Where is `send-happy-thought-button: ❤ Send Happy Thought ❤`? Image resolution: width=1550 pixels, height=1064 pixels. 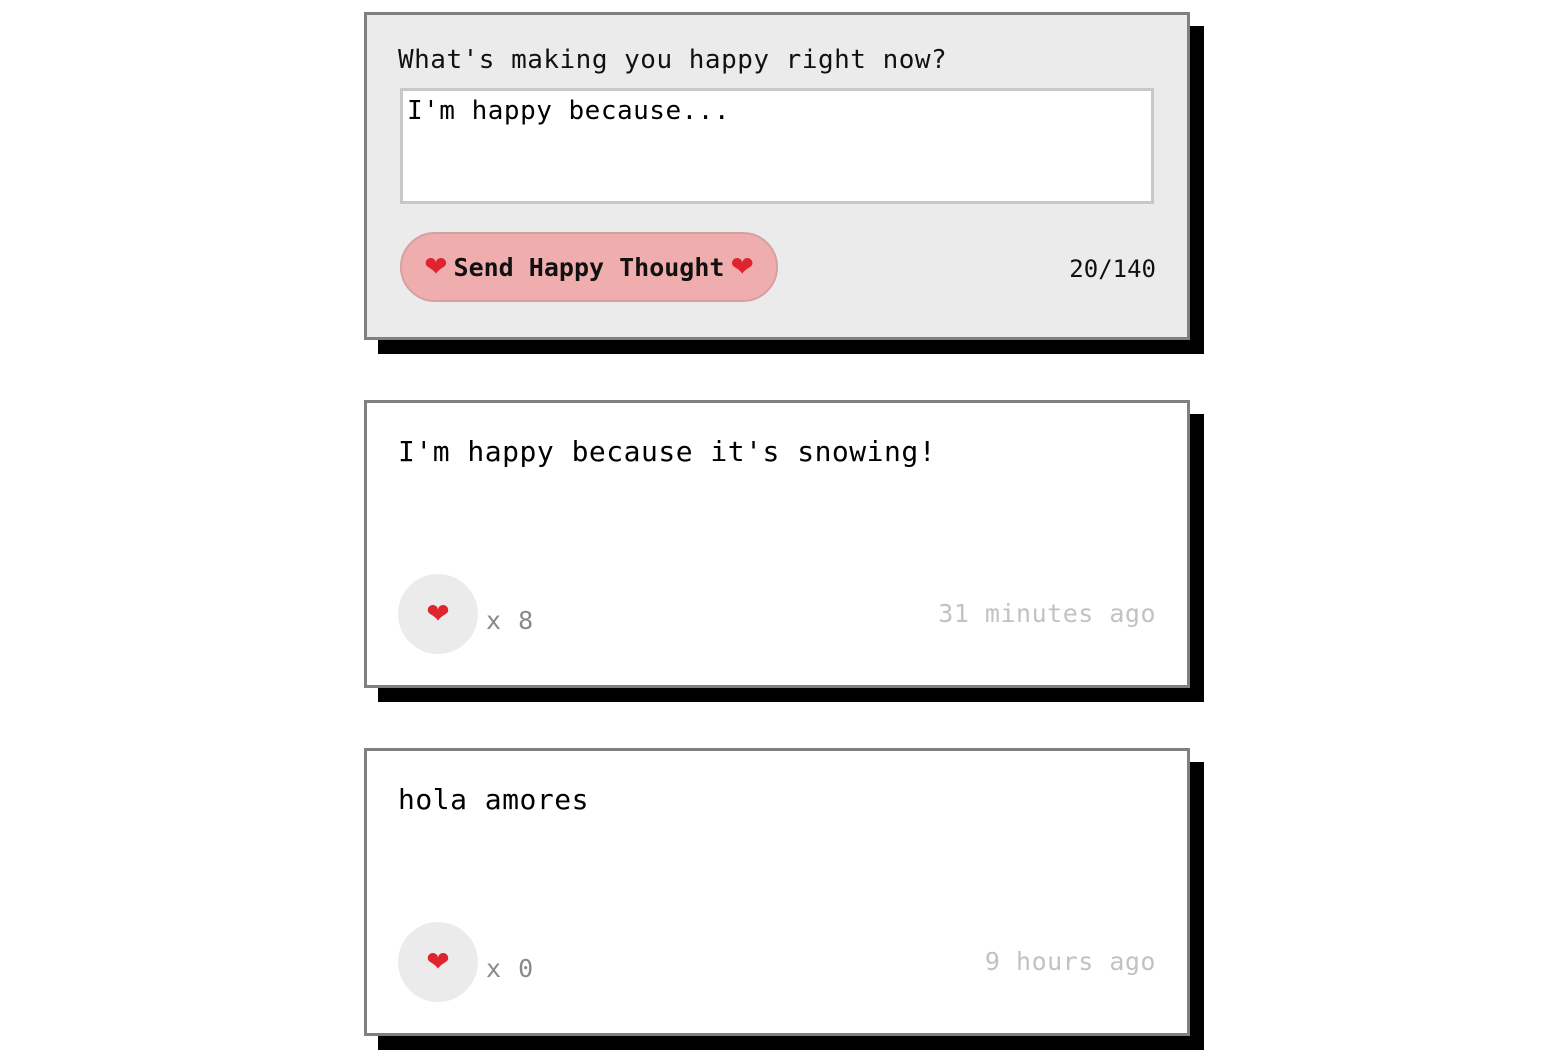 send-happy-thought-button: ❤ Send Happy Thought ❤ is located at coordinates (589, 267).